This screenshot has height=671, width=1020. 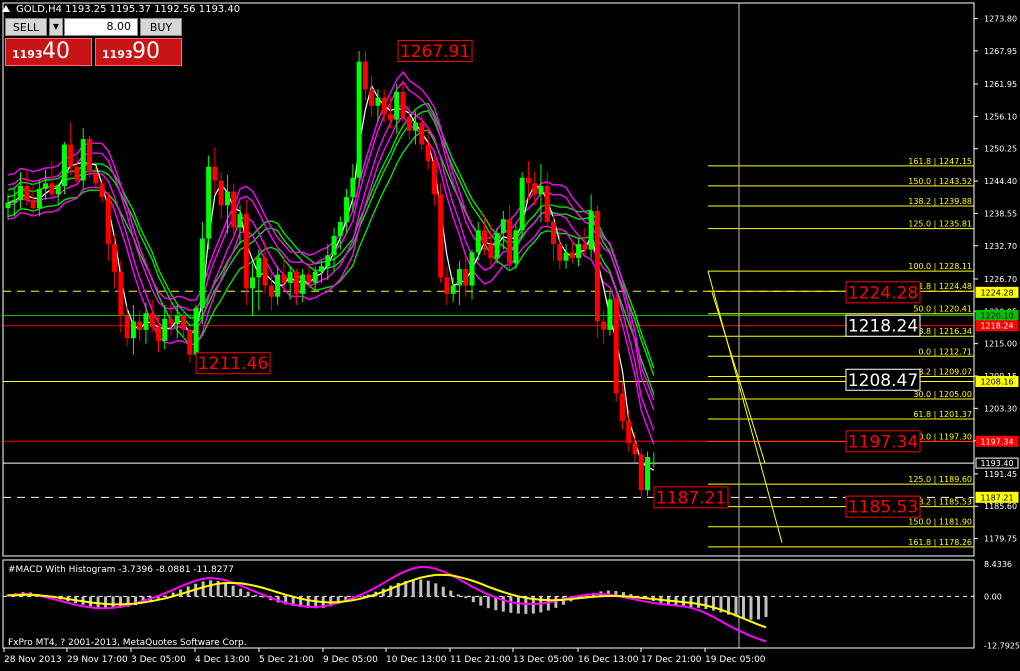 I want to click on y-tick-label: 1215.00, so click(x=1000, y=344).